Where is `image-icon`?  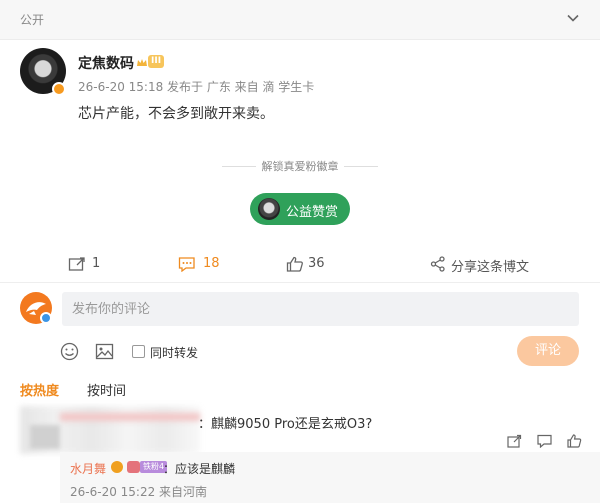
image-icon is located at coordinates (104, 353).